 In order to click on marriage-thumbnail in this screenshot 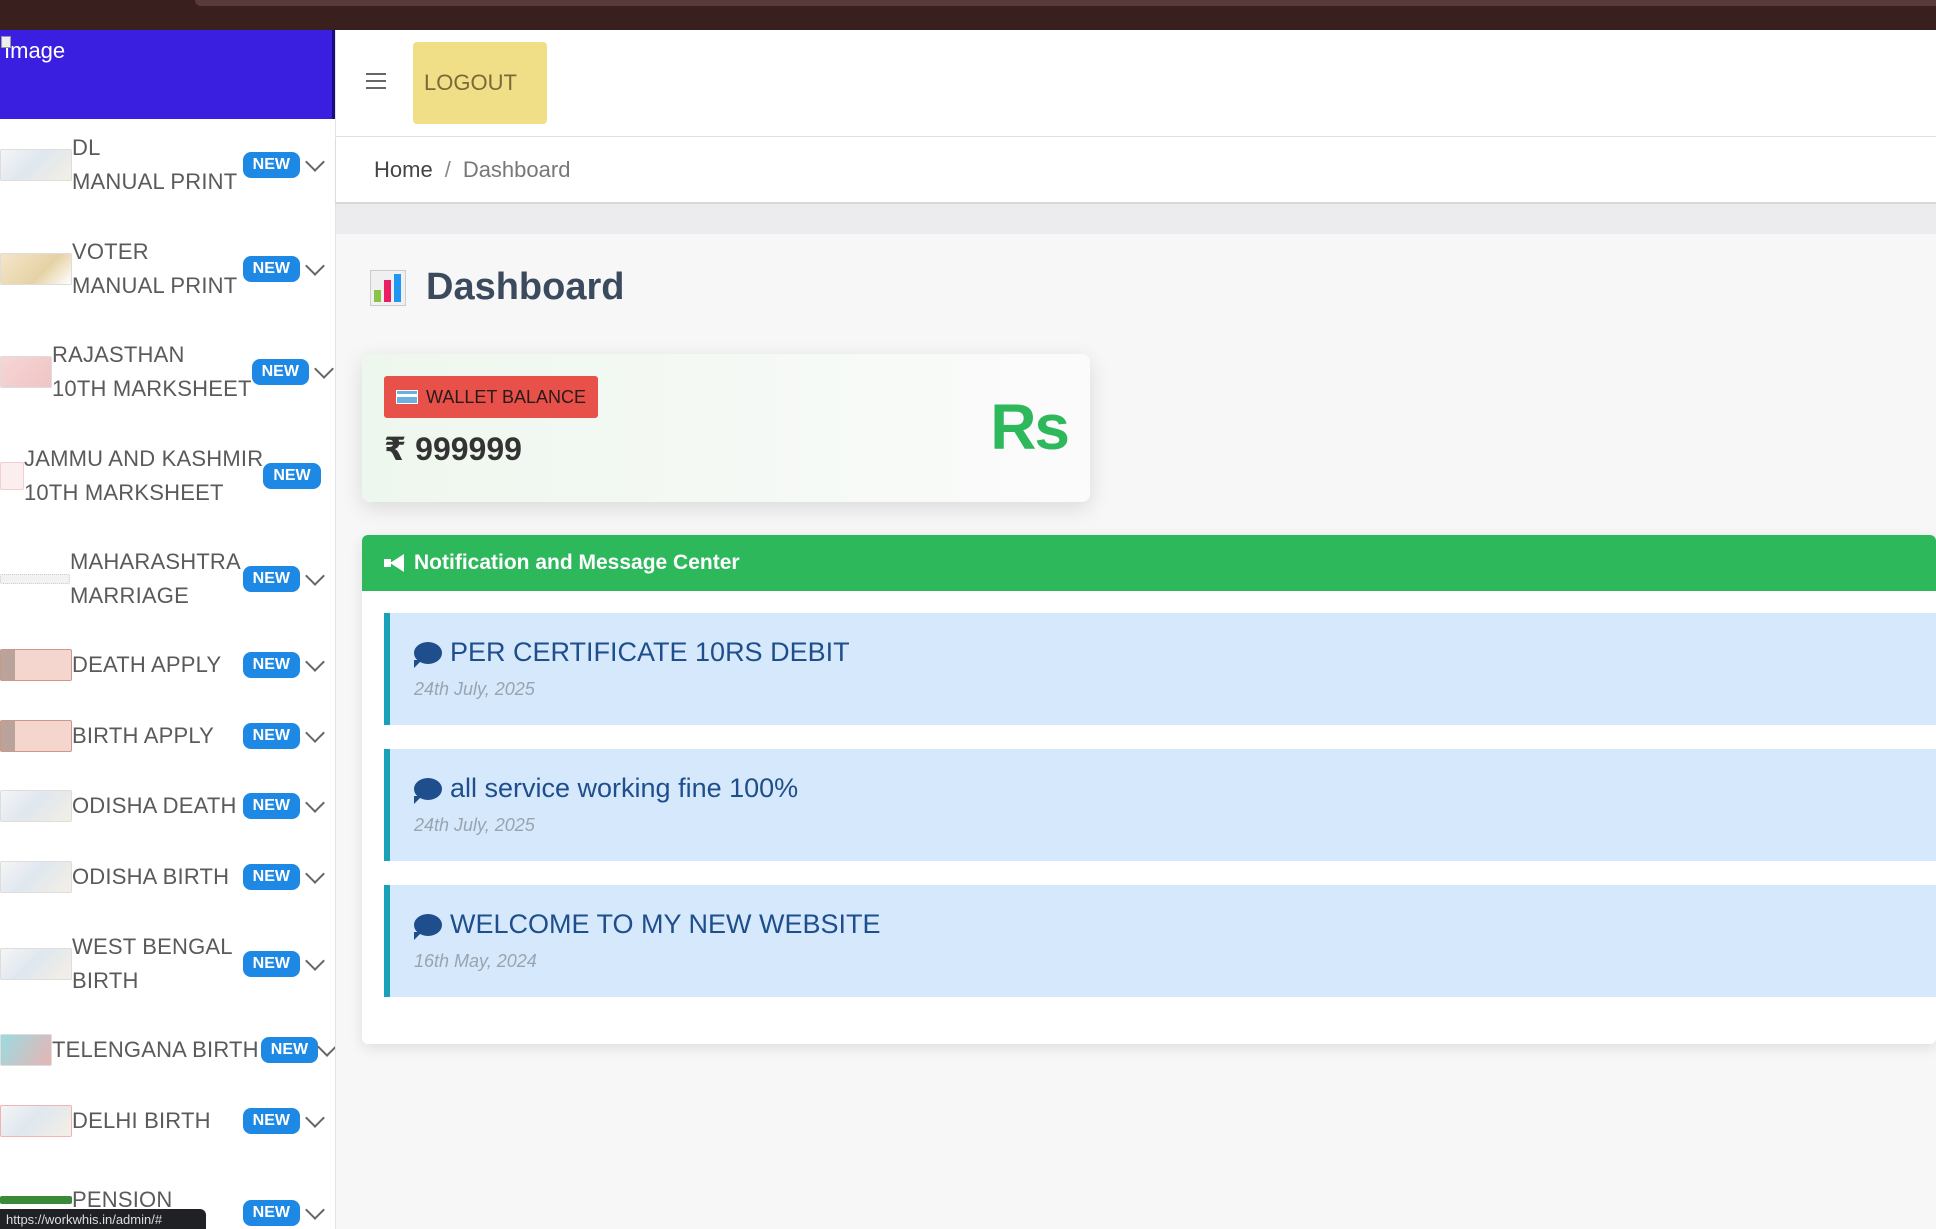, I will do `click(35, 579)`.